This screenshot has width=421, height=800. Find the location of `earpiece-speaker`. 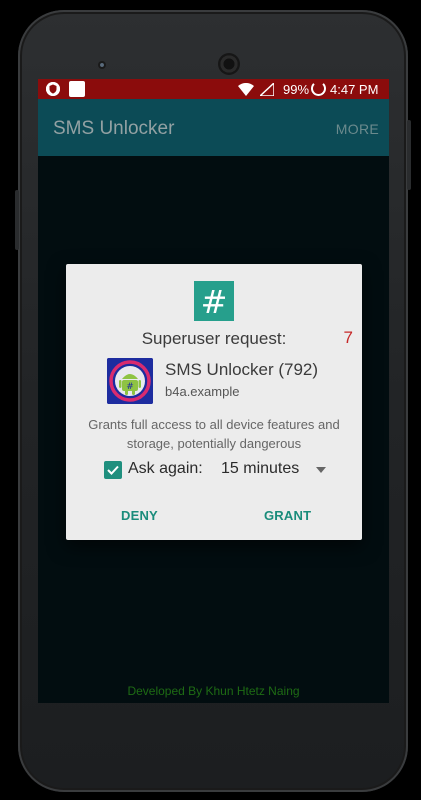

earpiece-speaker is located at coordinates (229, 64).